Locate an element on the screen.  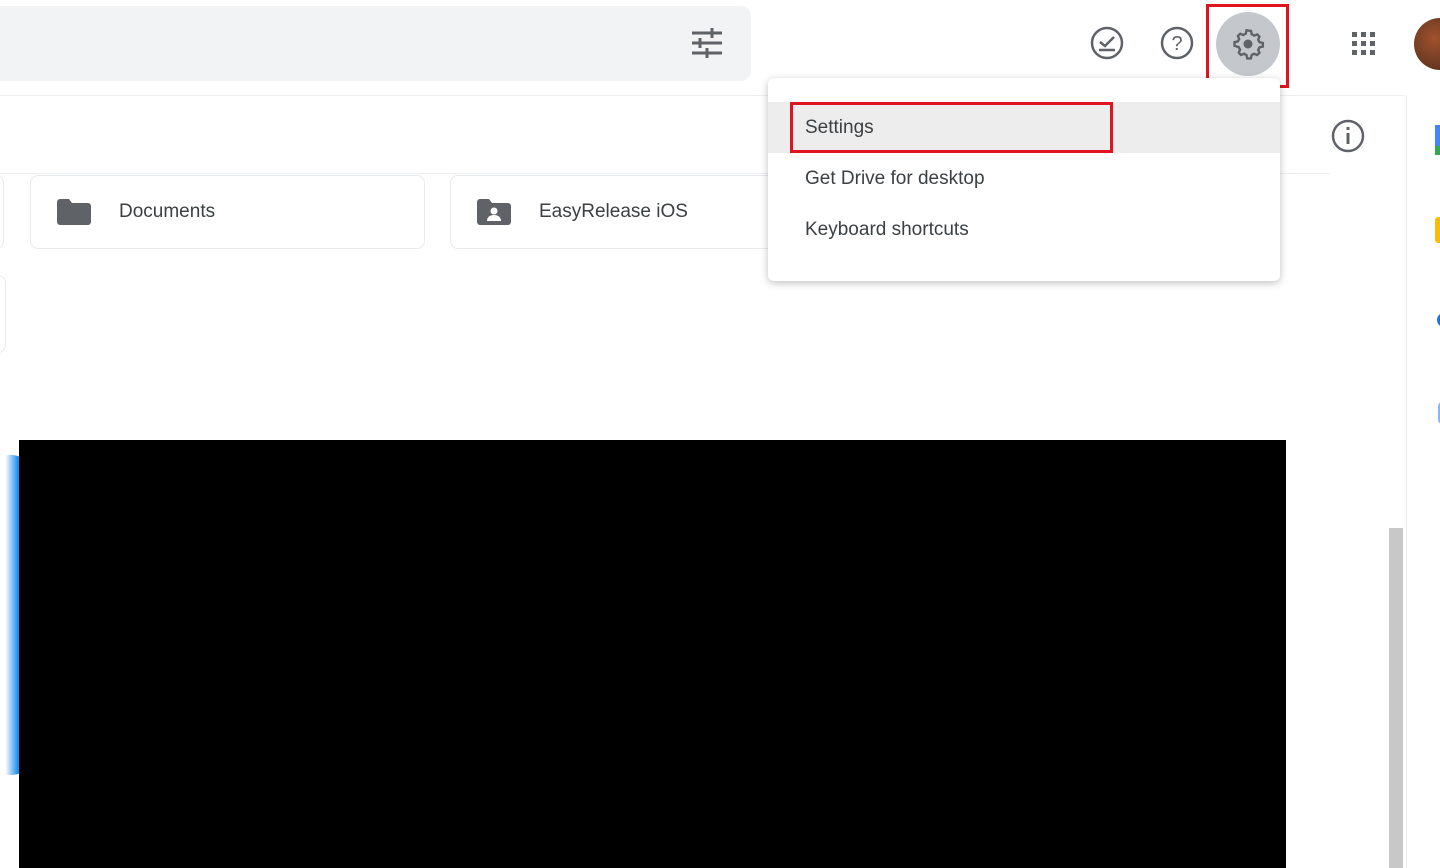
folder-card-partial is located at coordinates (2, 212).